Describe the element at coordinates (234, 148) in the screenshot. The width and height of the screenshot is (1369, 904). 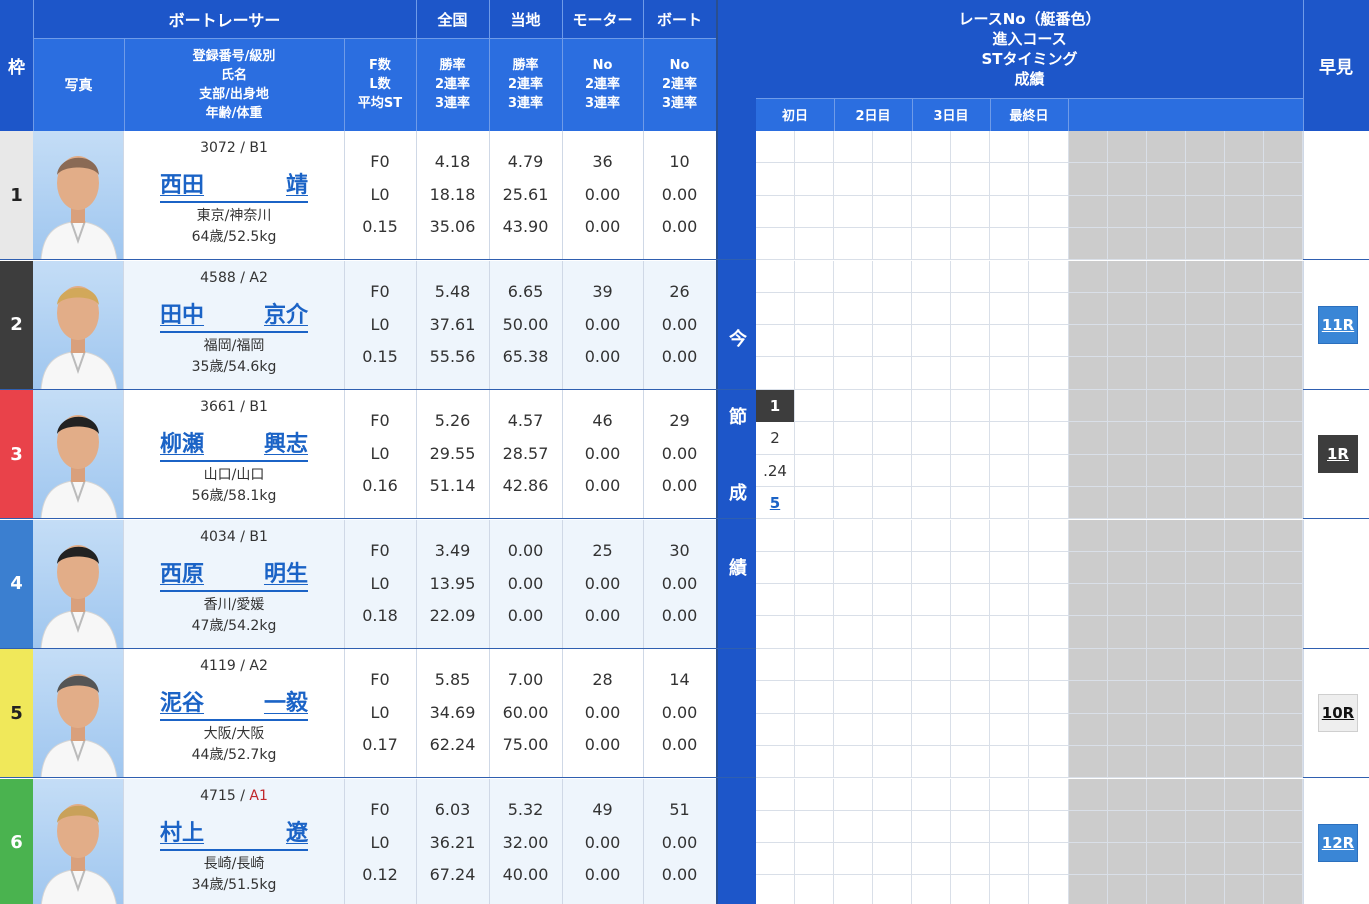
I see `registration-class: 3072 / B1` at that location.